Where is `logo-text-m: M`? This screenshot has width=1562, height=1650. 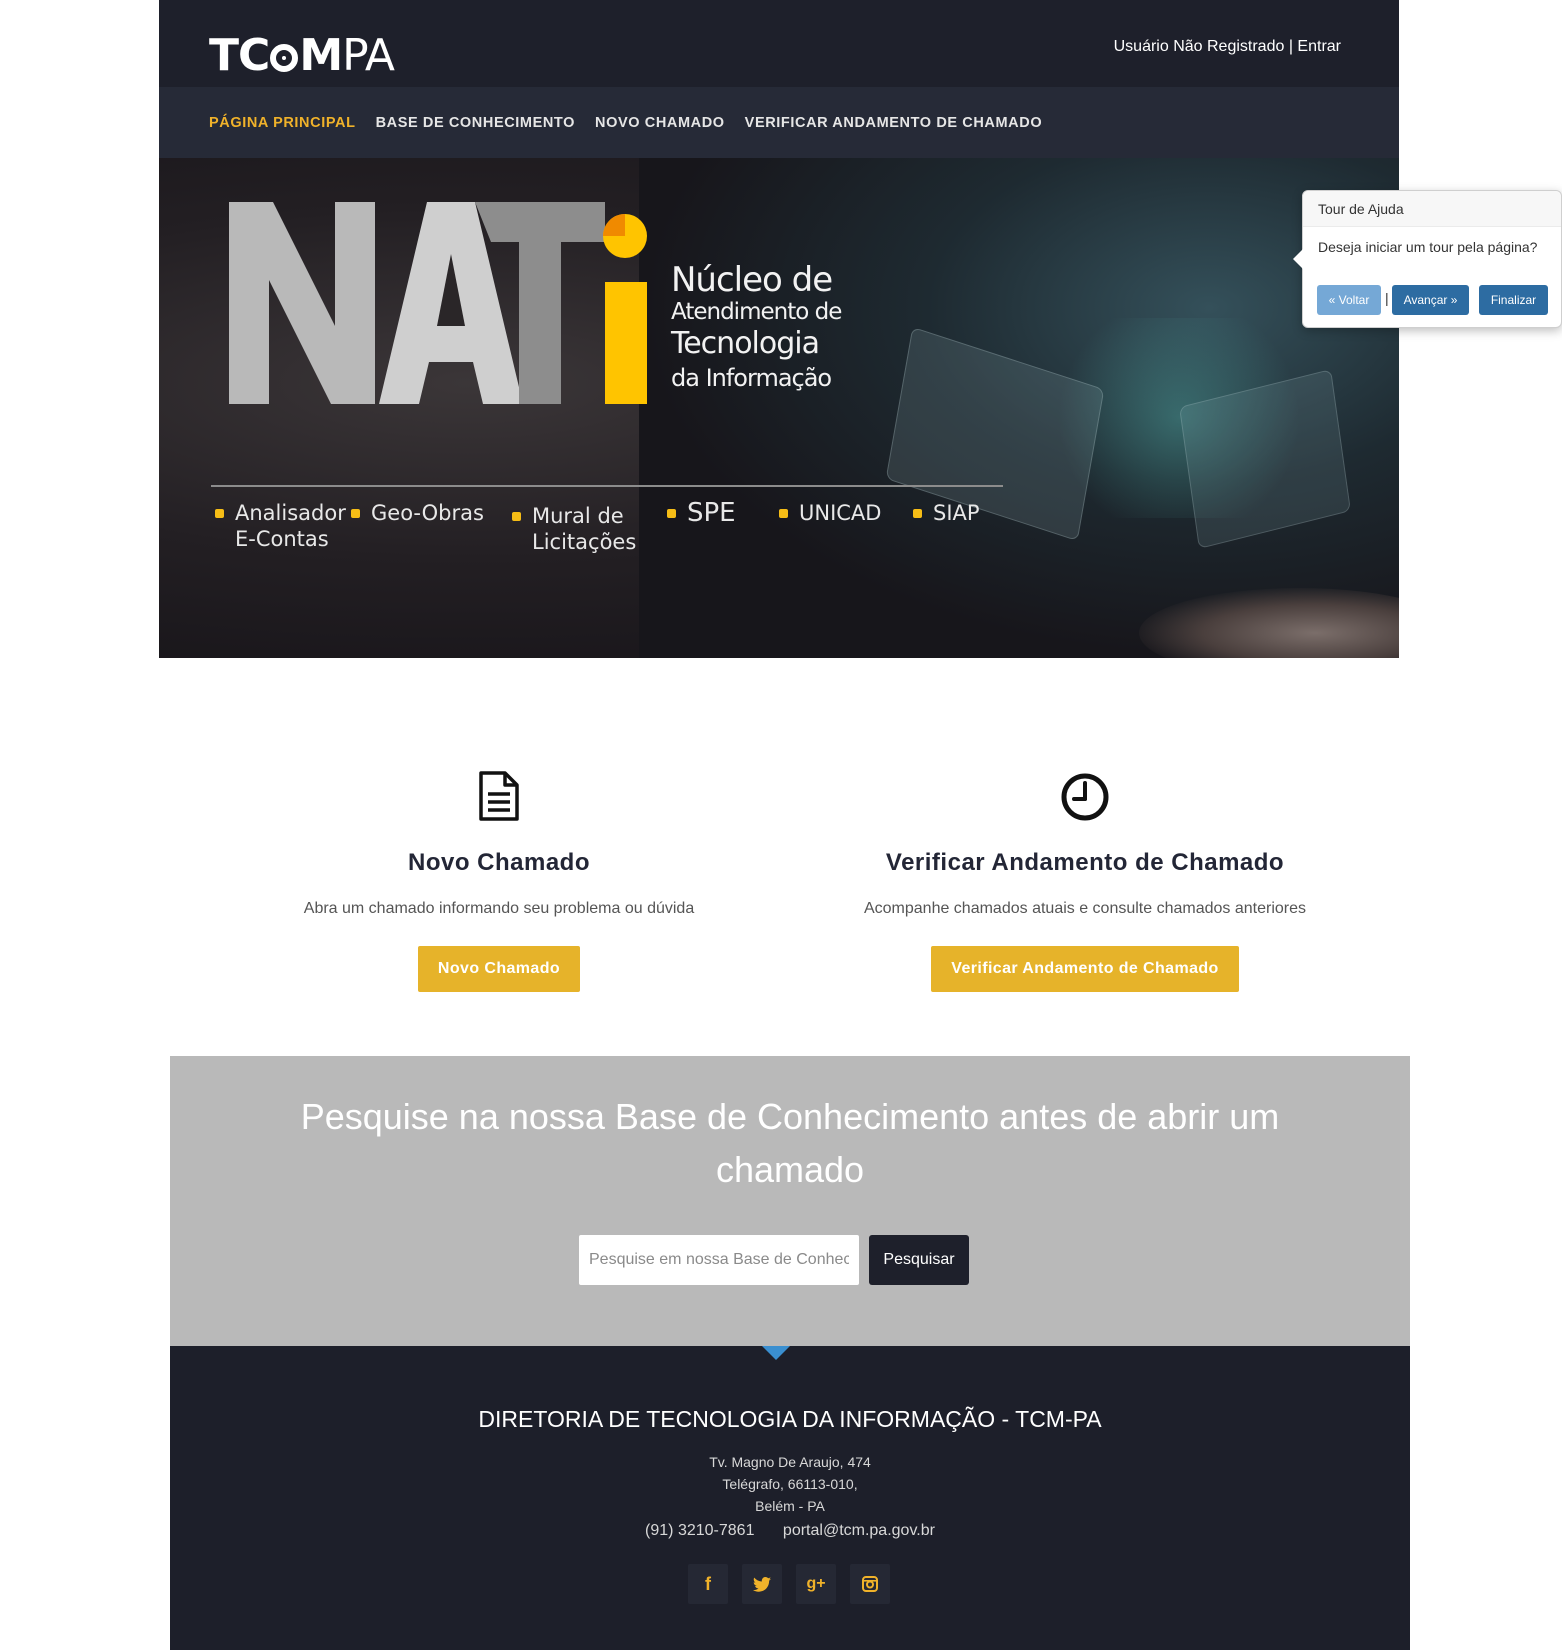 logo-text-m: M is located at coordinates (321, 55).